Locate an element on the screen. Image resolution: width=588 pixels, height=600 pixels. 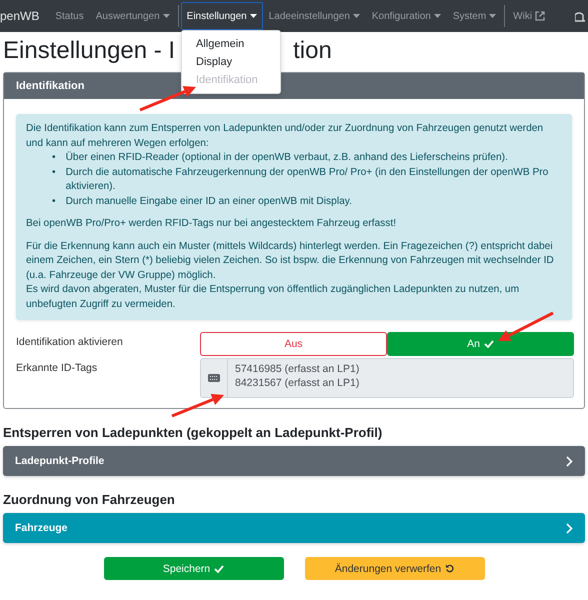
nav-item: Konfiguration is located at coordinates (406, 16).